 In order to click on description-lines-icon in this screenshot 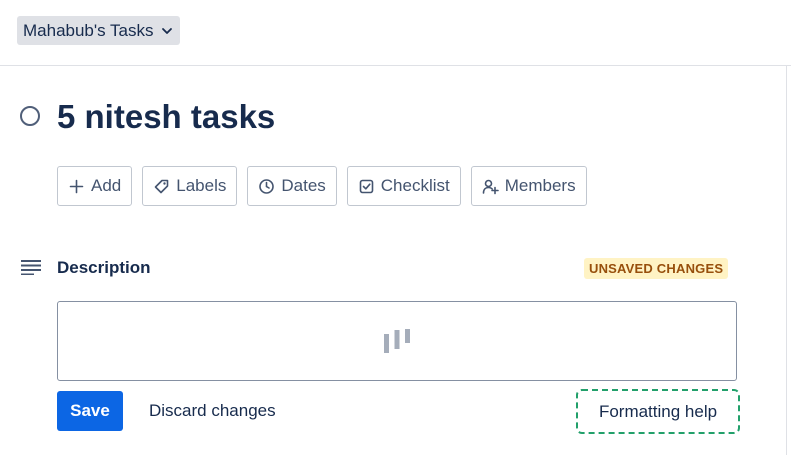, I will do `click(31, 267)`.